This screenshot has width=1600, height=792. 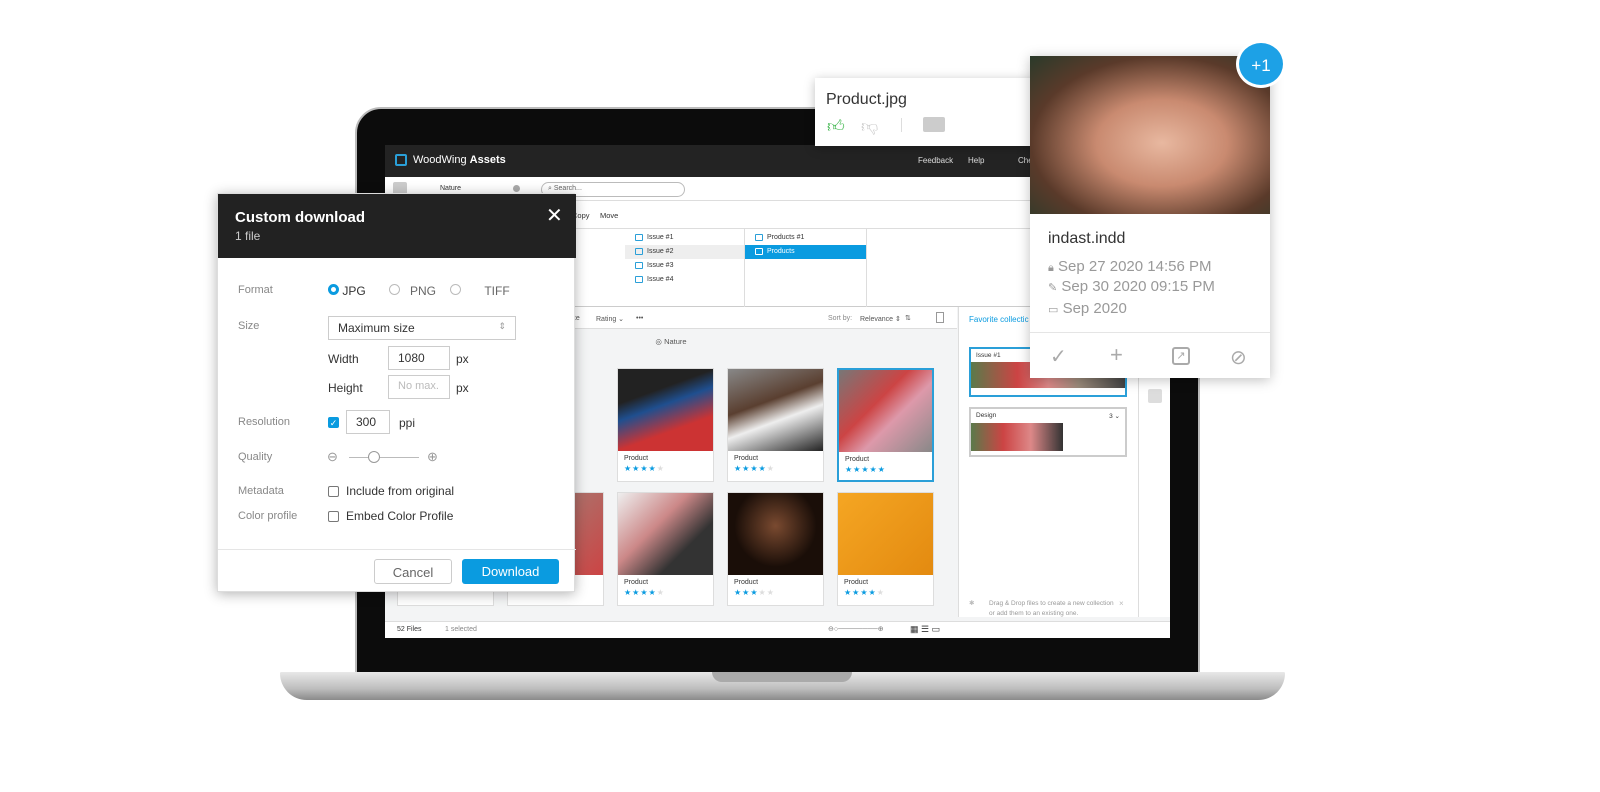 What do you see at coordinates (1058, 356) in the screenshot?
I see `check-icon: ✓` at bounding box center [1058, 356].